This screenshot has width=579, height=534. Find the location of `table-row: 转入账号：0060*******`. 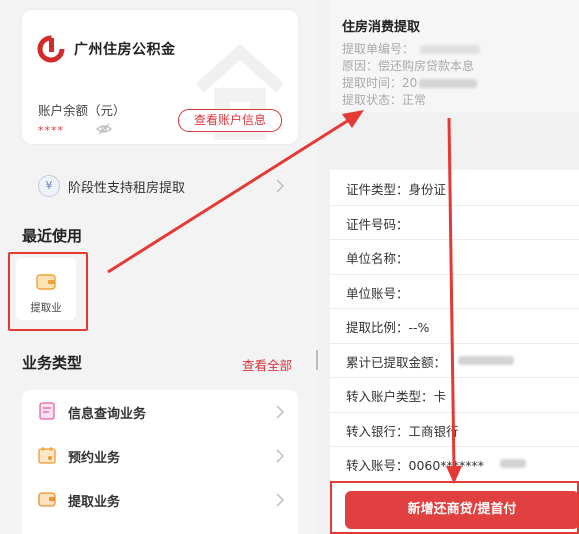

table-row: 转入账号：0060******* is located at coordinates (454, 463).